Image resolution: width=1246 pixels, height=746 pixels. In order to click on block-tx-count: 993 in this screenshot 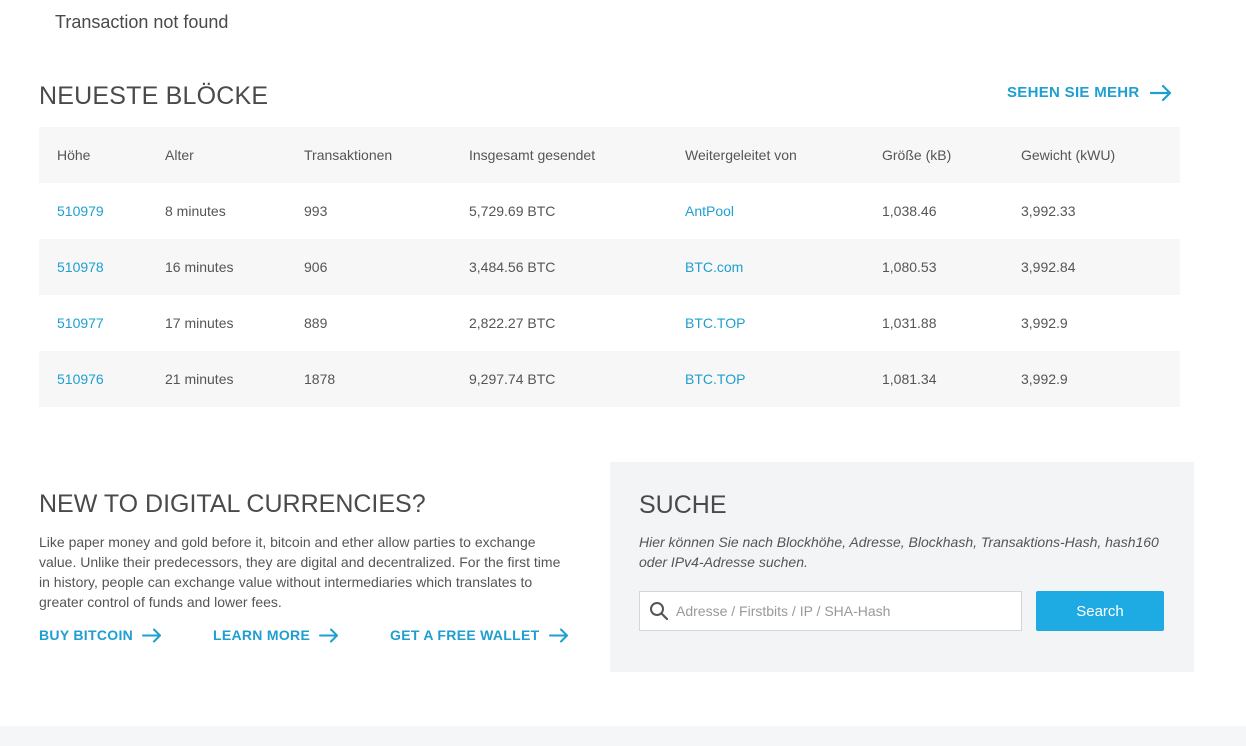, I will do `click(316, 211)`.